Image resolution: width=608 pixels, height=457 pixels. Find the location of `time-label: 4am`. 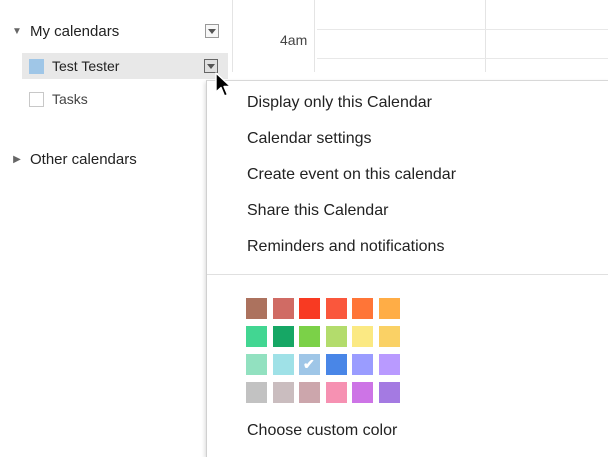

time-label: 4am is located at coordinates (294, 40).